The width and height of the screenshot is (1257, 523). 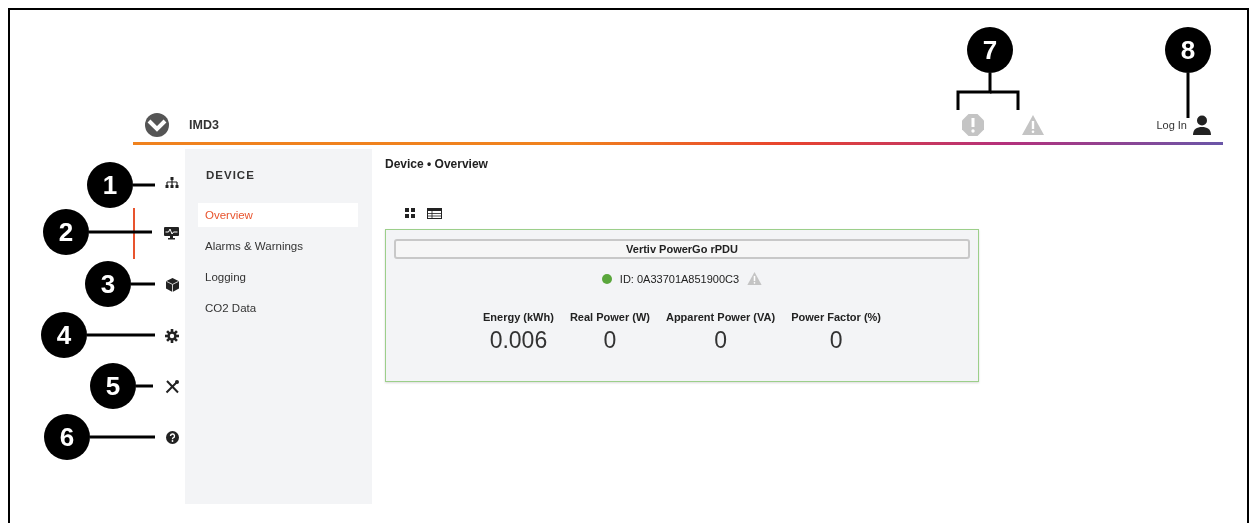 What do you see at coordinates (172, 386) in the screenshot?
I see `tools-icon` at bounding box center [172, 386].